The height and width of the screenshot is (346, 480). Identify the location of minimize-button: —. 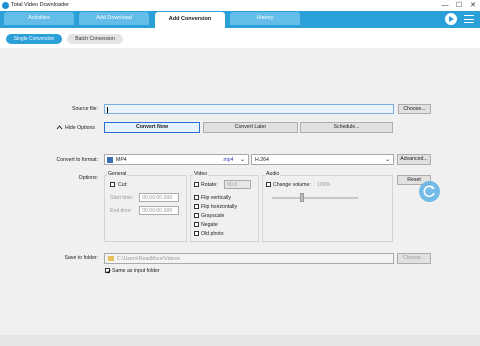
(445, 5).